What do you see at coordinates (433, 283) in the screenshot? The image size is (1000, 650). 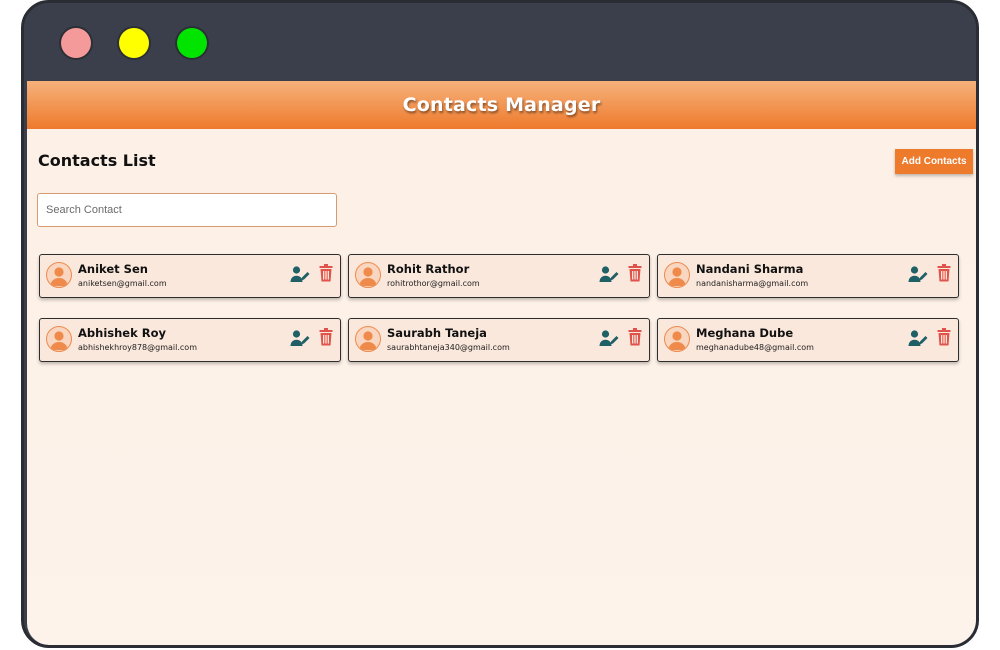 I see `contact-email: rohitrothor@gmail.com` at bounding box center [433, 283].